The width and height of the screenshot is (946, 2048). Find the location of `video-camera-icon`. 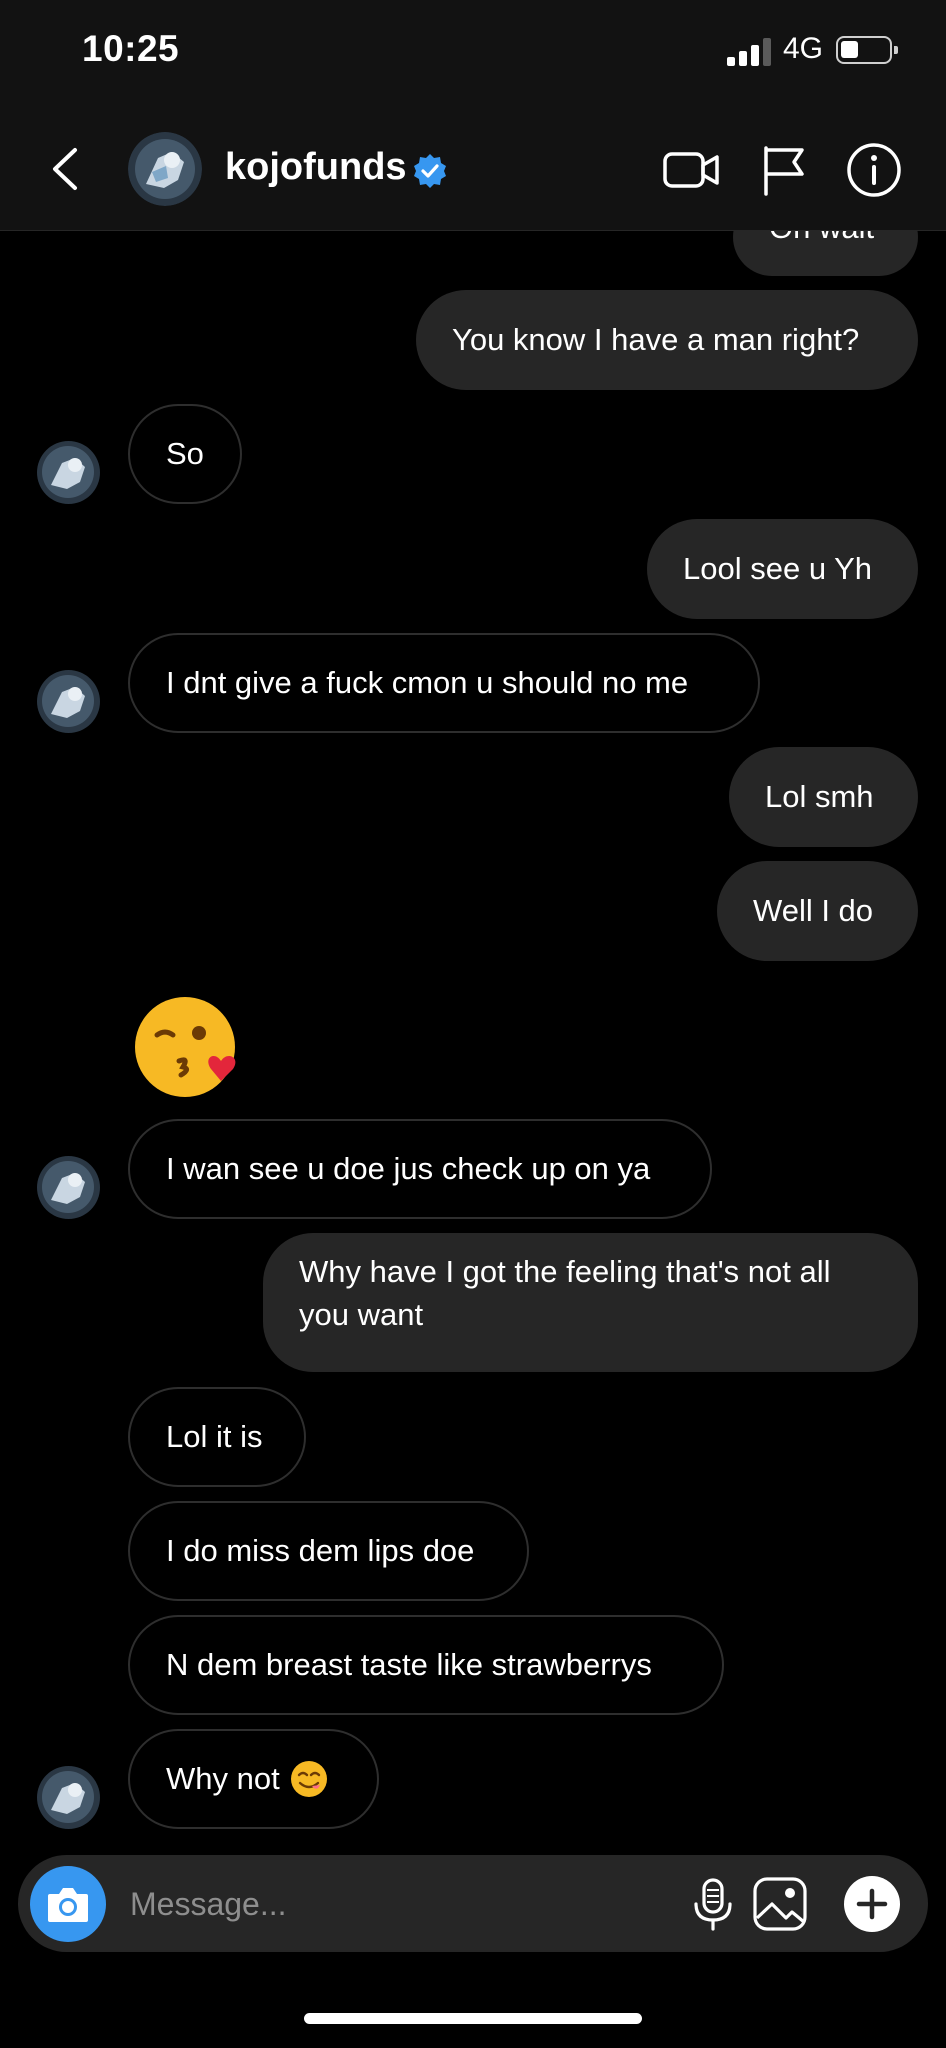

video-camera-icon is located at coordinates (691, 170).